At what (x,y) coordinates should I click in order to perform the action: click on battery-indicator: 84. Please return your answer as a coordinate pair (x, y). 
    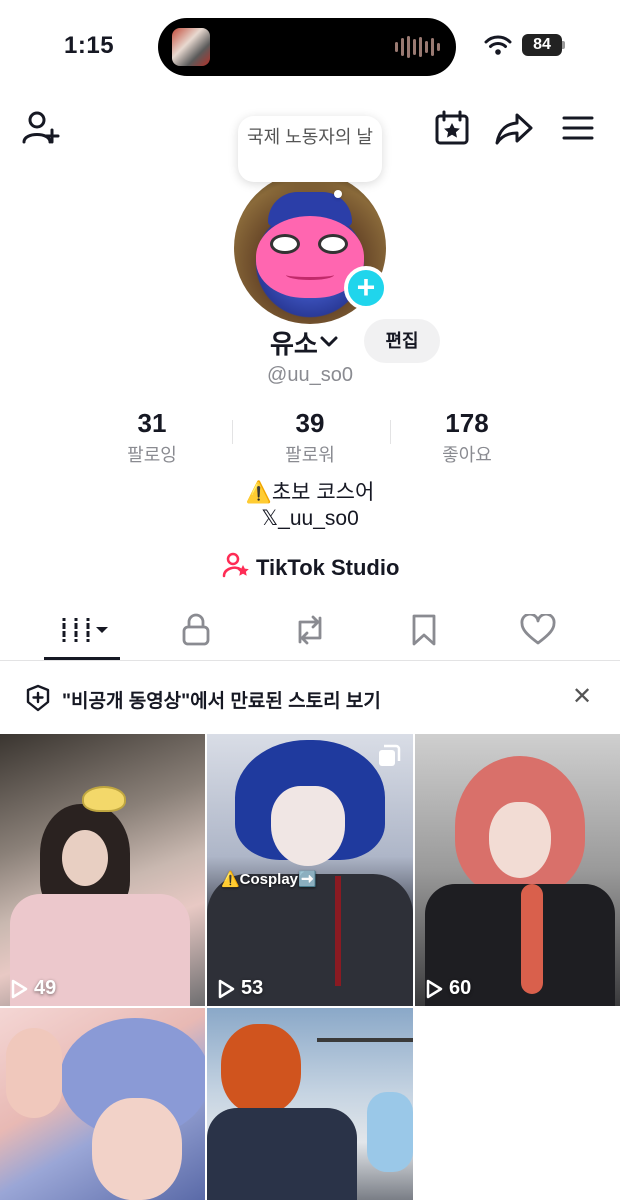
    Looking at the image, I should click on (542, 45).